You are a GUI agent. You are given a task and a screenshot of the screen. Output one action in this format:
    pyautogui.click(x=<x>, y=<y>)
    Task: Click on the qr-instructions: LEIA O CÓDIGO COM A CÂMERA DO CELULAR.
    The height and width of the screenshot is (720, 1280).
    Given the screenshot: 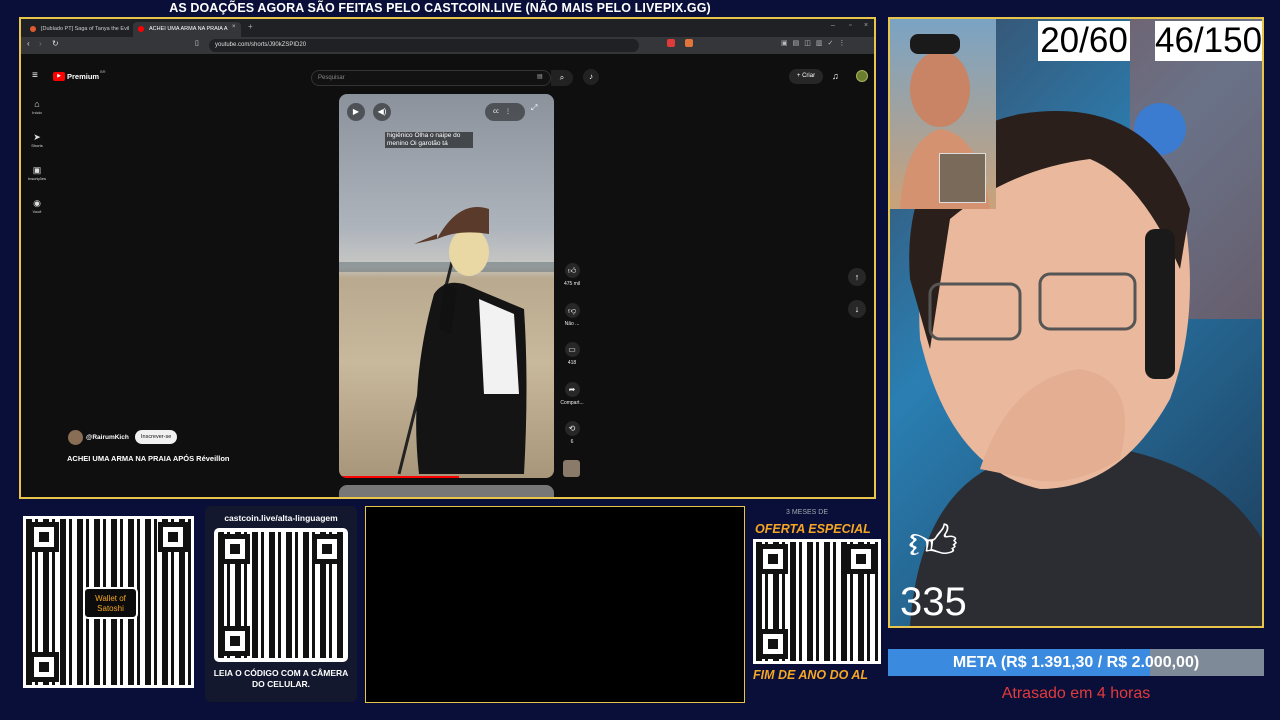 What is the action you would take?
    pyautogui.click(x=281, y=678)
    